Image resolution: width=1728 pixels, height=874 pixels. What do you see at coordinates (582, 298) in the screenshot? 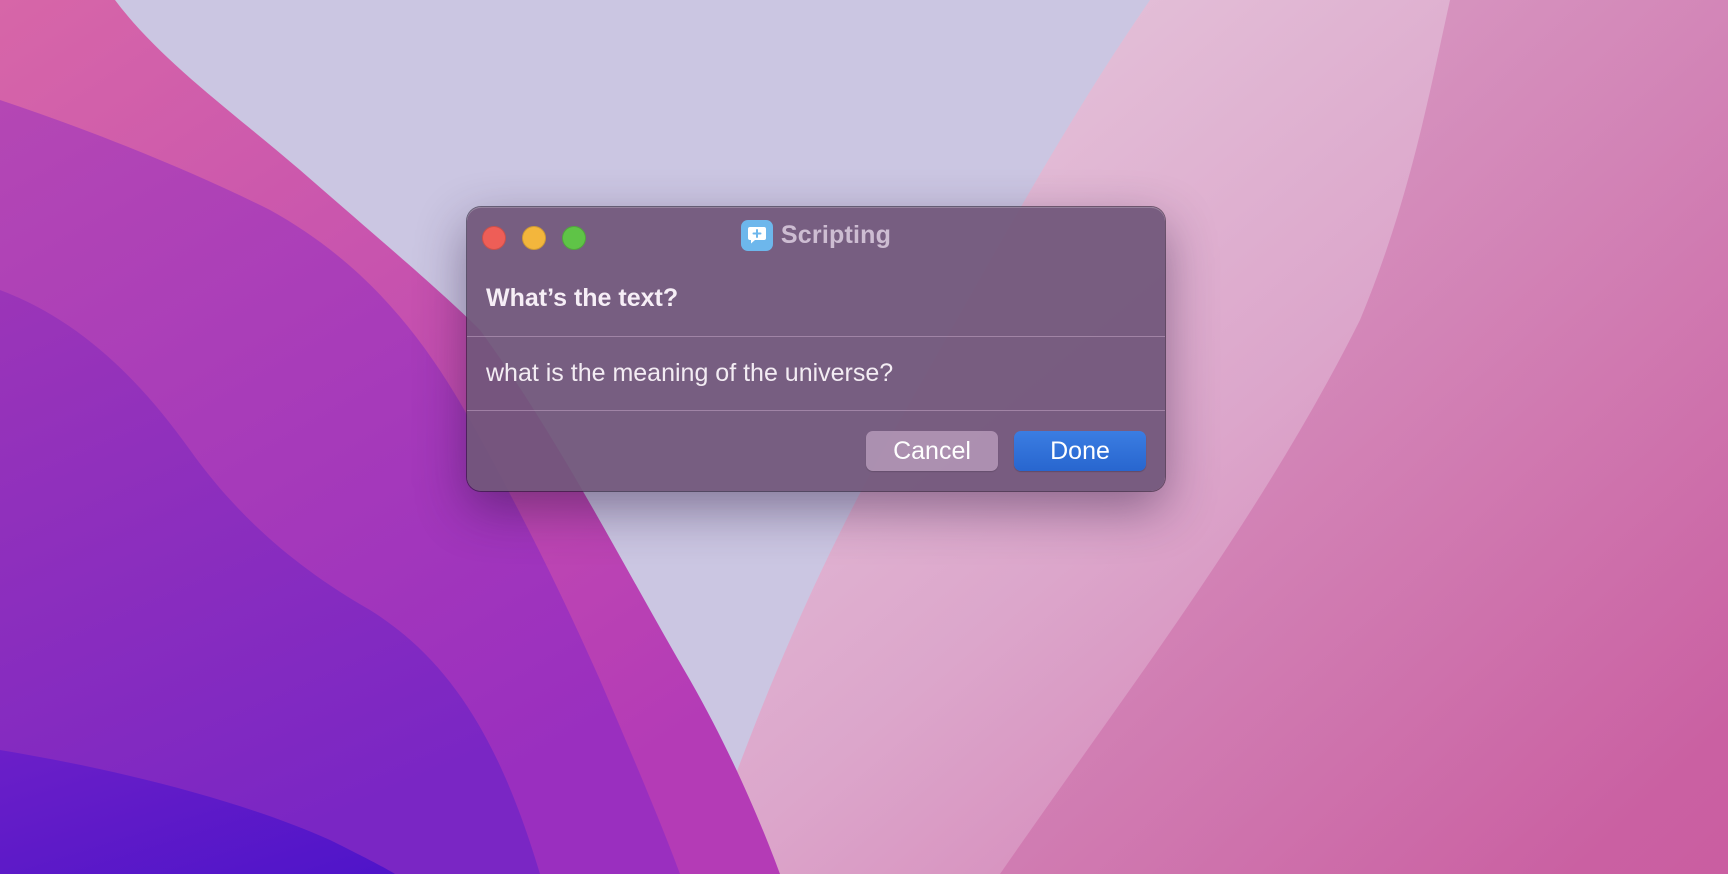
I see `prompt-label: What’s the text?` at bounding box center [582, 298].